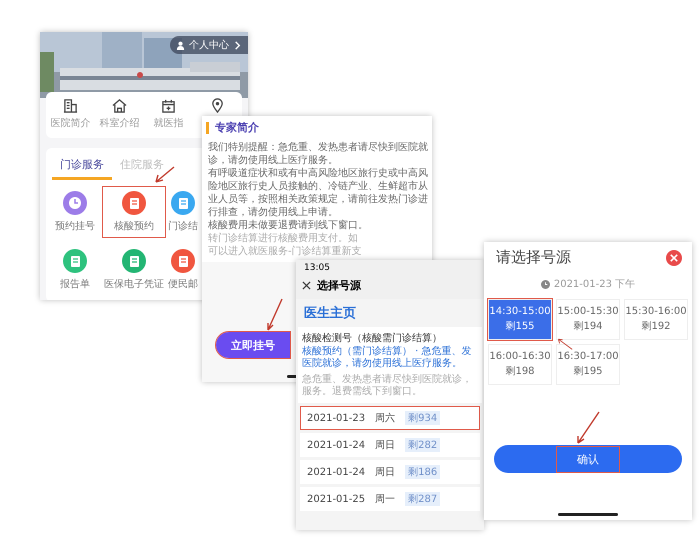 The width and height of the screenshot is (700, 550). What do you see at coordinates (336, 418) in the screenshot?
I see `date-text: 2021-01-23` at bounding box center [336, 418].